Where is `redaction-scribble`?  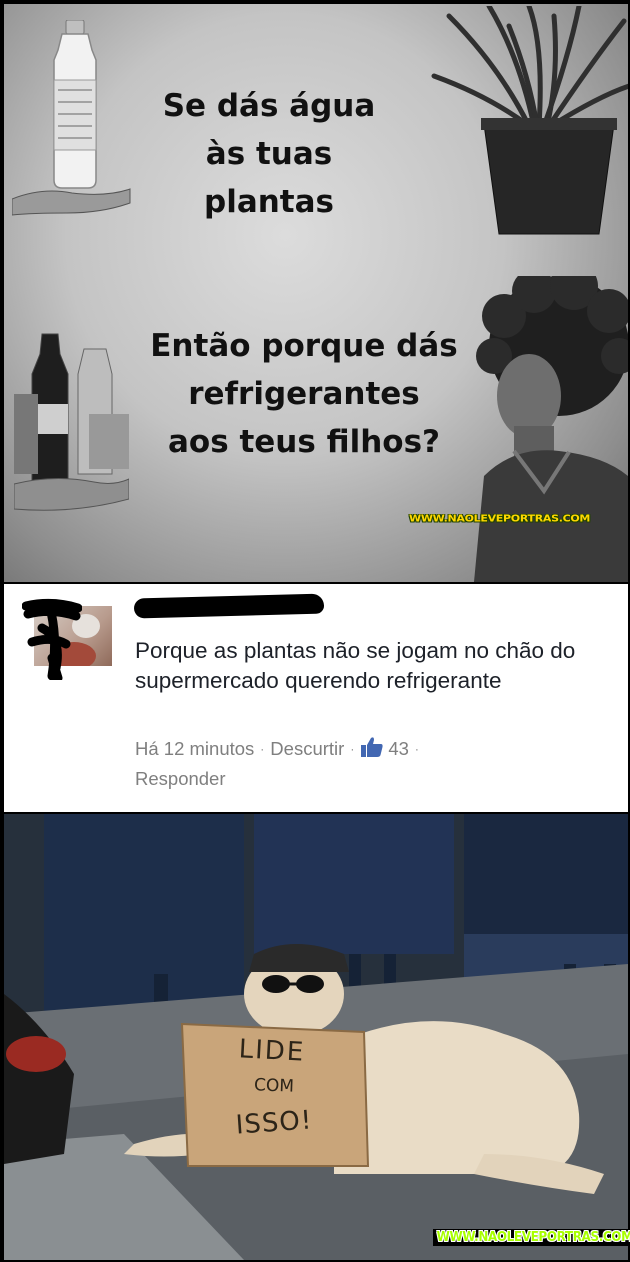
redaction-scribble is located at coordinates (52, 639).